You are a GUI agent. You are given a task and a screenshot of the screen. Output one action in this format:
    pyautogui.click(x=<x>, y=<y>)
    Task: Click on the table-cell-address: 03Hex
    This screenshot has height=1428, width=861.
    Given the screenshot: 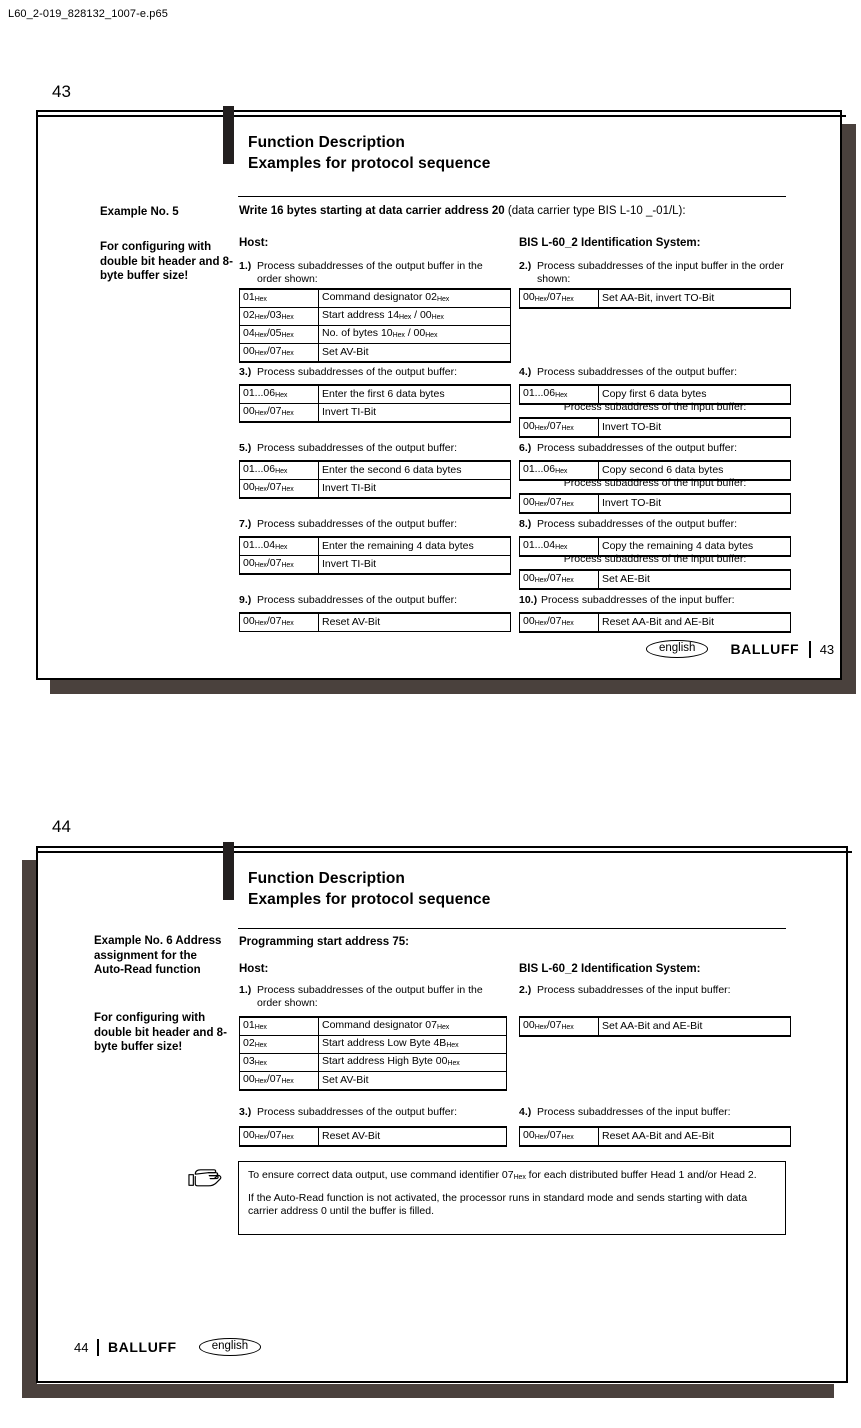 What is the action you would take?
    pyautogui.click(x=279, y=1062)
    